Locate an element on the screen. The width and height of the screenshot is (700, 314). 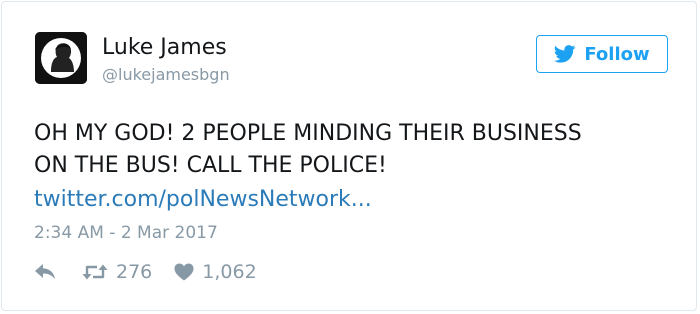
retweet-button: 276 is located at coordinates (117, 272).